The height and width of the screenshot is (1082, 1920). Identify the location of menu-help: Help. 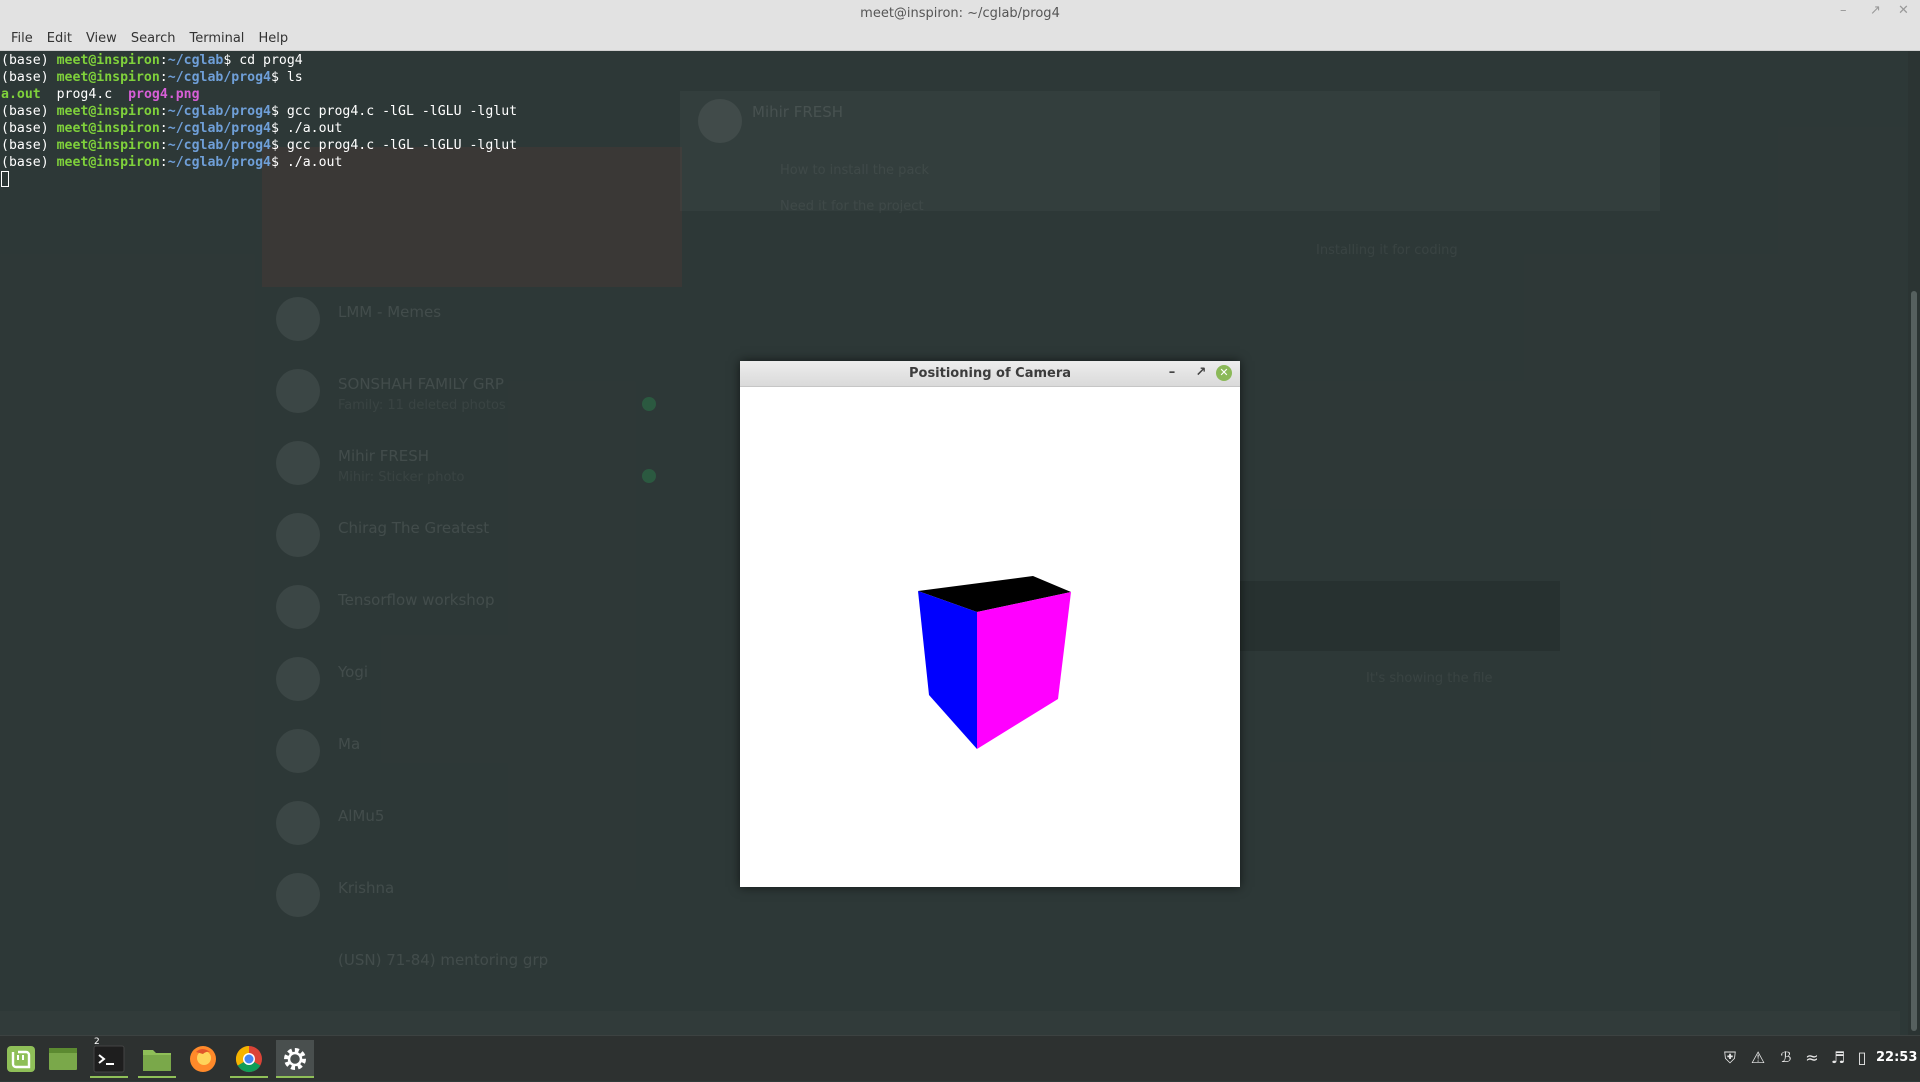
(273, 38).